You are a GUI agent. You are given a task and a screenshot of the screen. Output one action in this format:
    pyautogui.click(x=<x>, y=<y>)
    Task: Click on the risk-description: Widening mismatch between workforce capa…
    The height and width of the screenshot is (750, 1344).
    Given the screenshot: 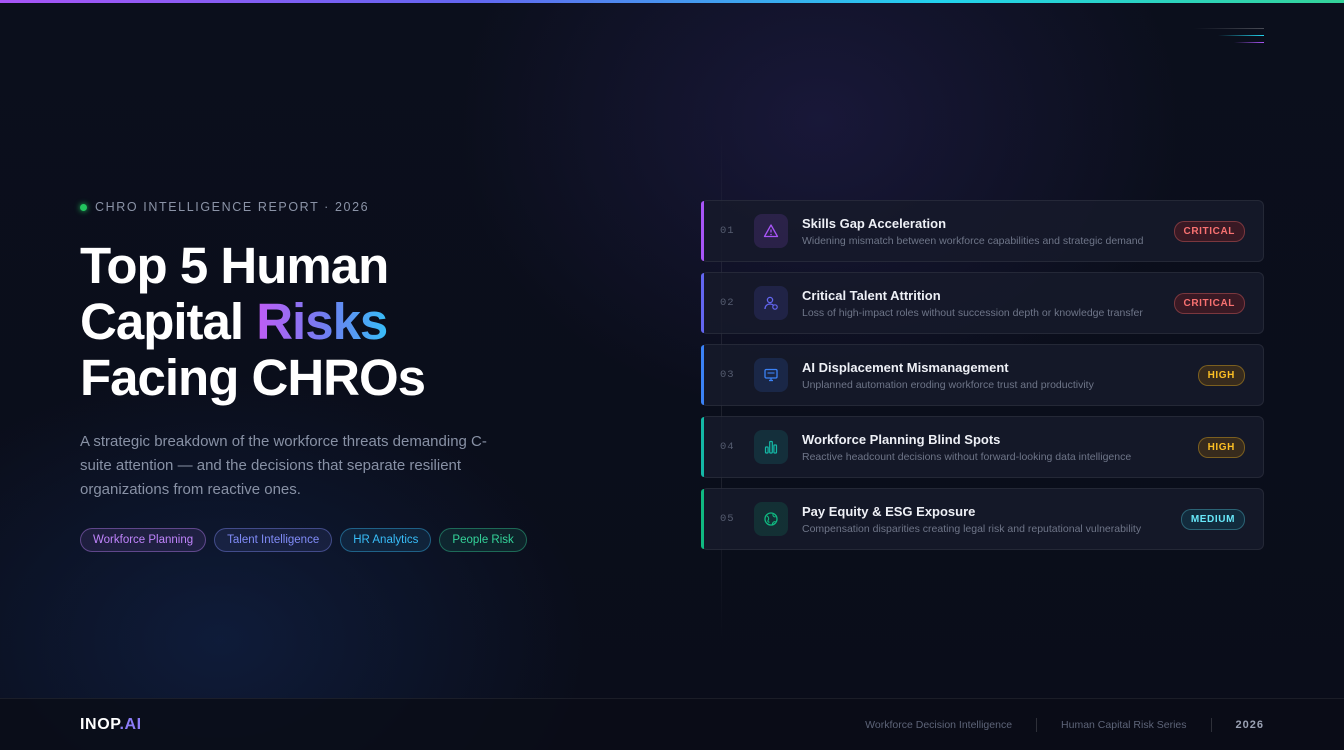 What is the action you would take?
    pyautogui.click(x=973, y=240)
    